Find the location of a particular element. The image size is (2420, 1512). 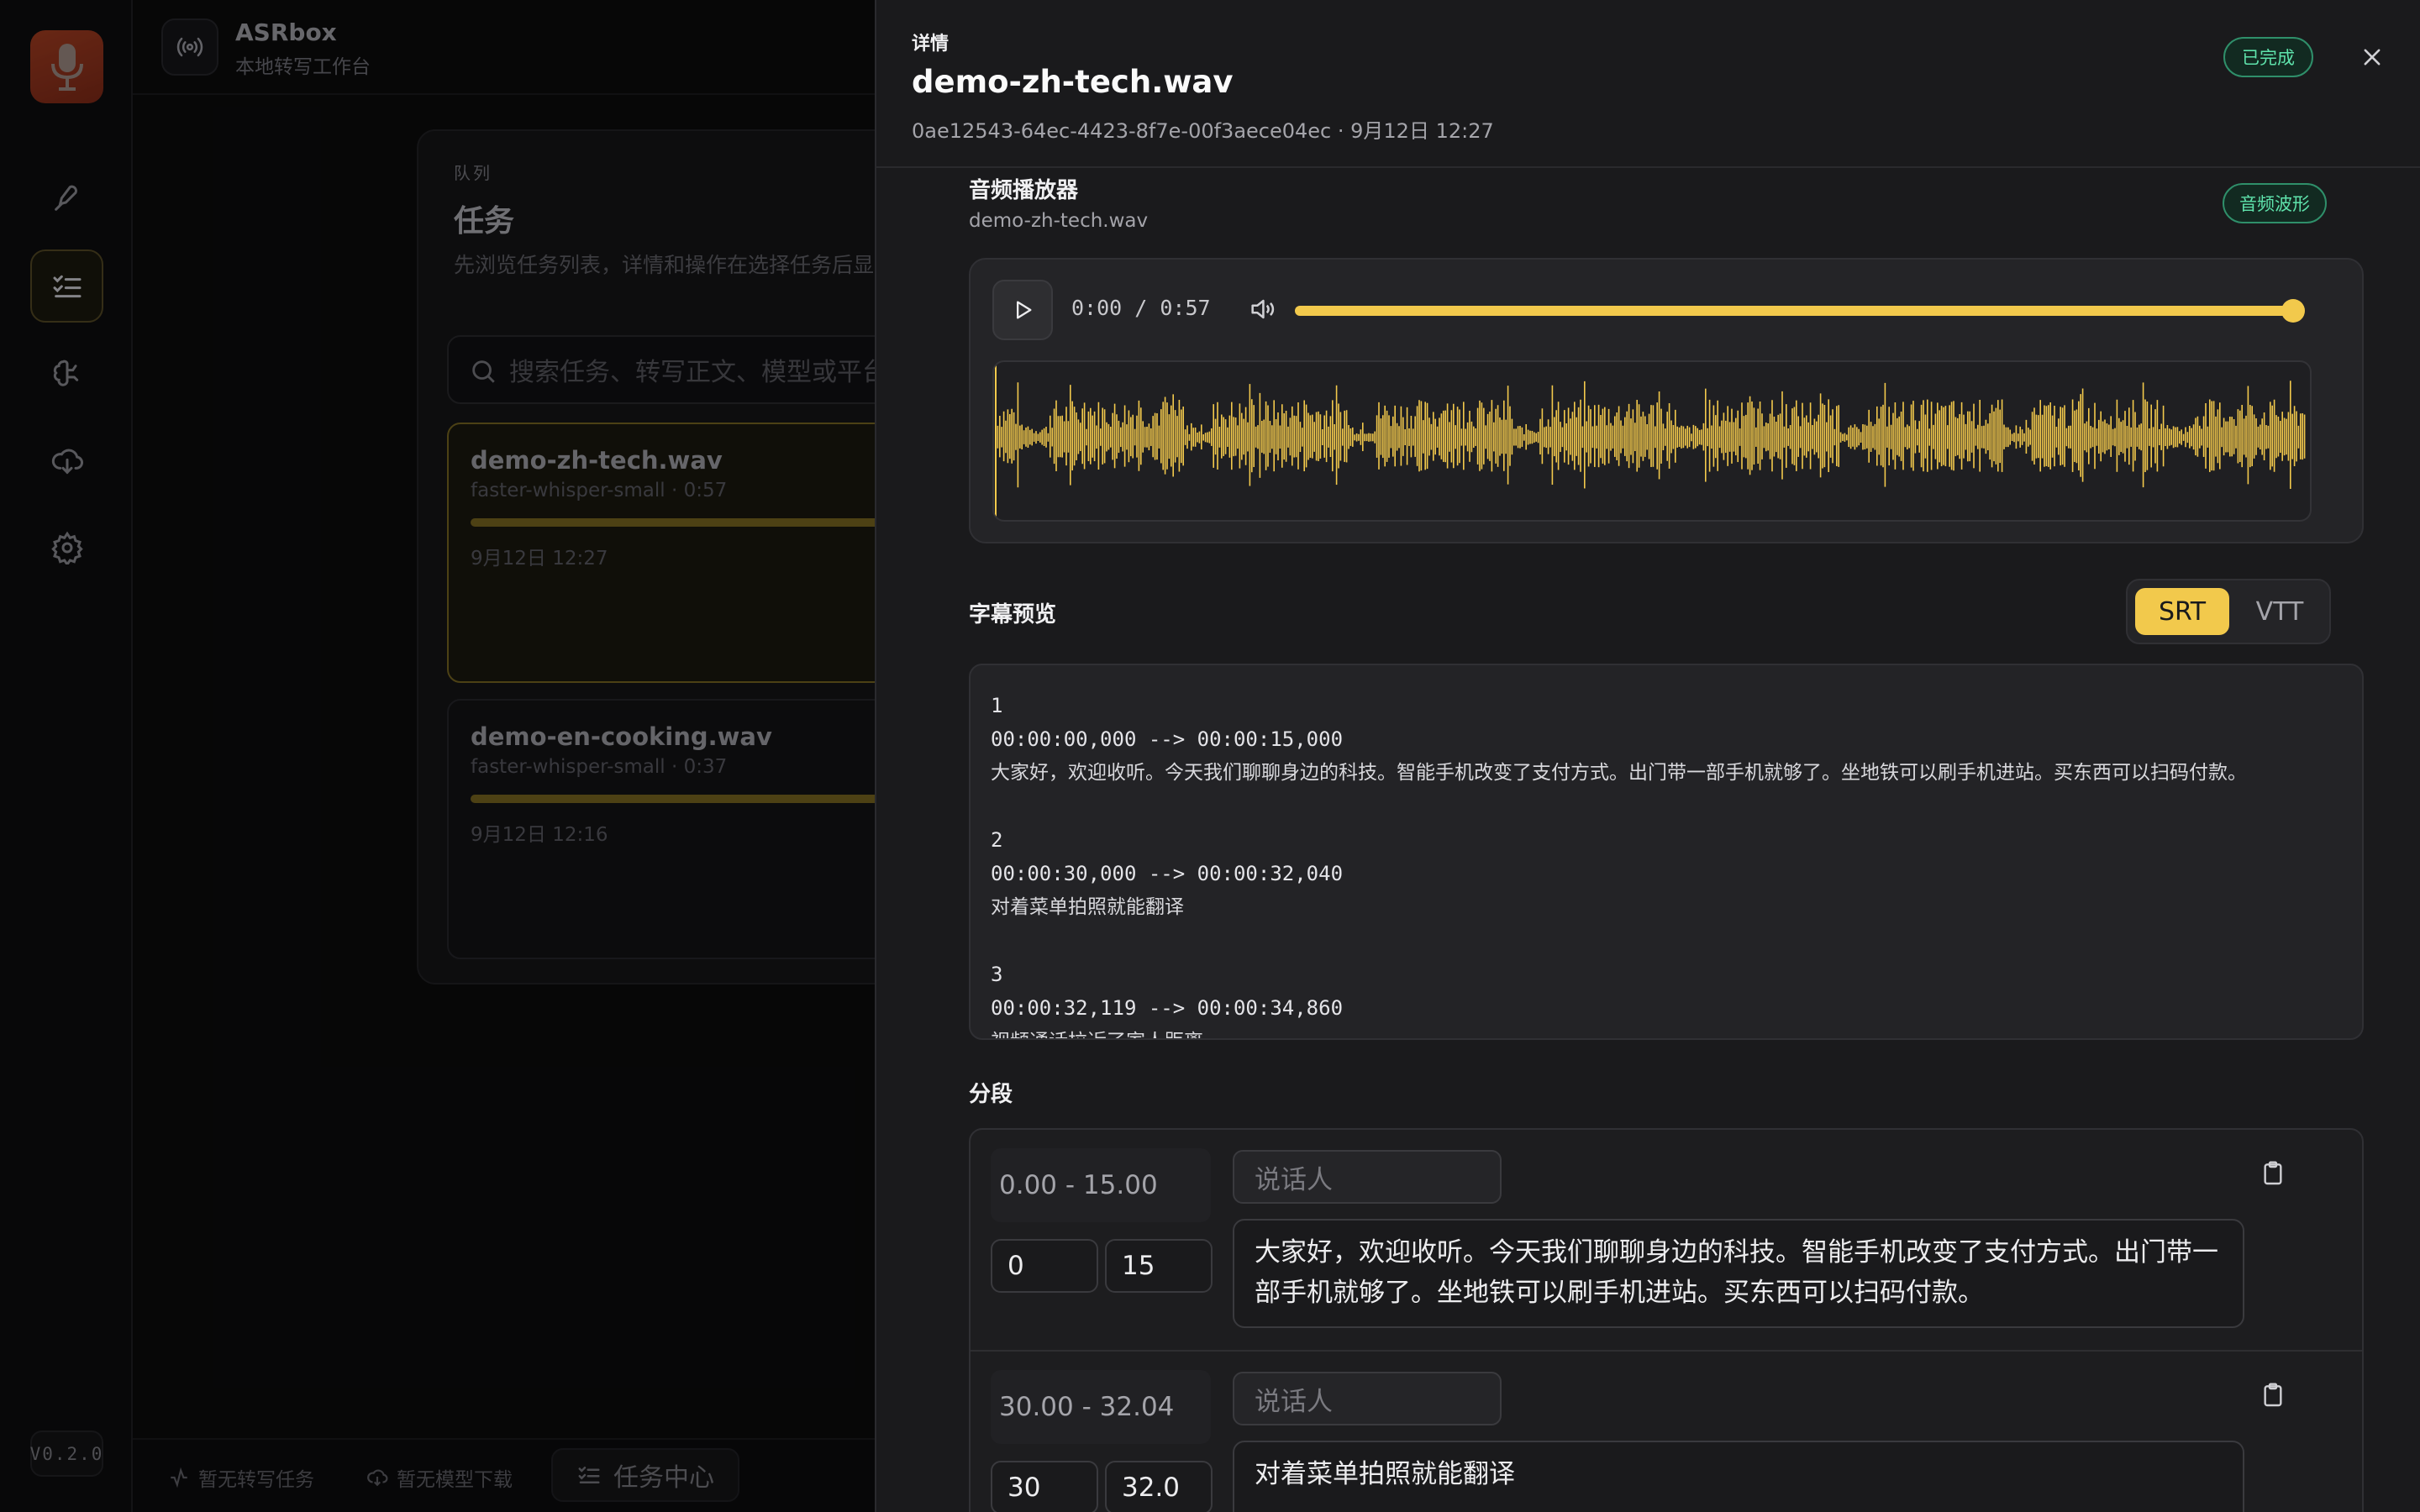

seek-progress is located at coordinates (1794, 311).